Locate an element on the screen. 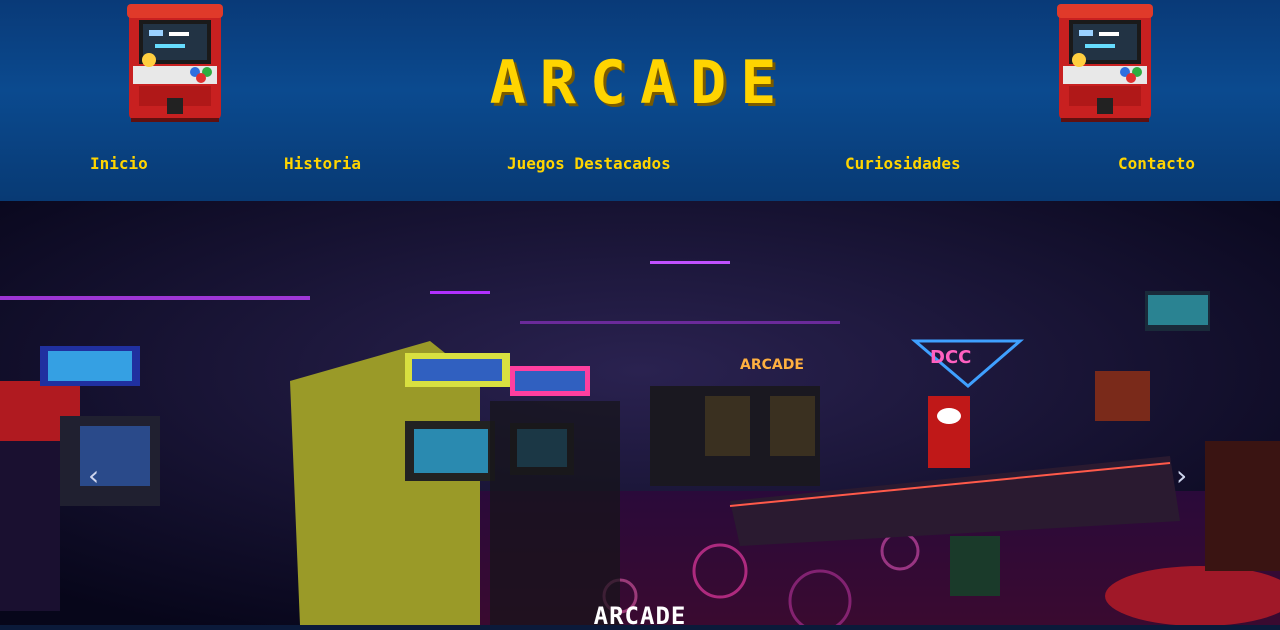  chevron-left-icon: ‹ is located at coordinates (93, 476).